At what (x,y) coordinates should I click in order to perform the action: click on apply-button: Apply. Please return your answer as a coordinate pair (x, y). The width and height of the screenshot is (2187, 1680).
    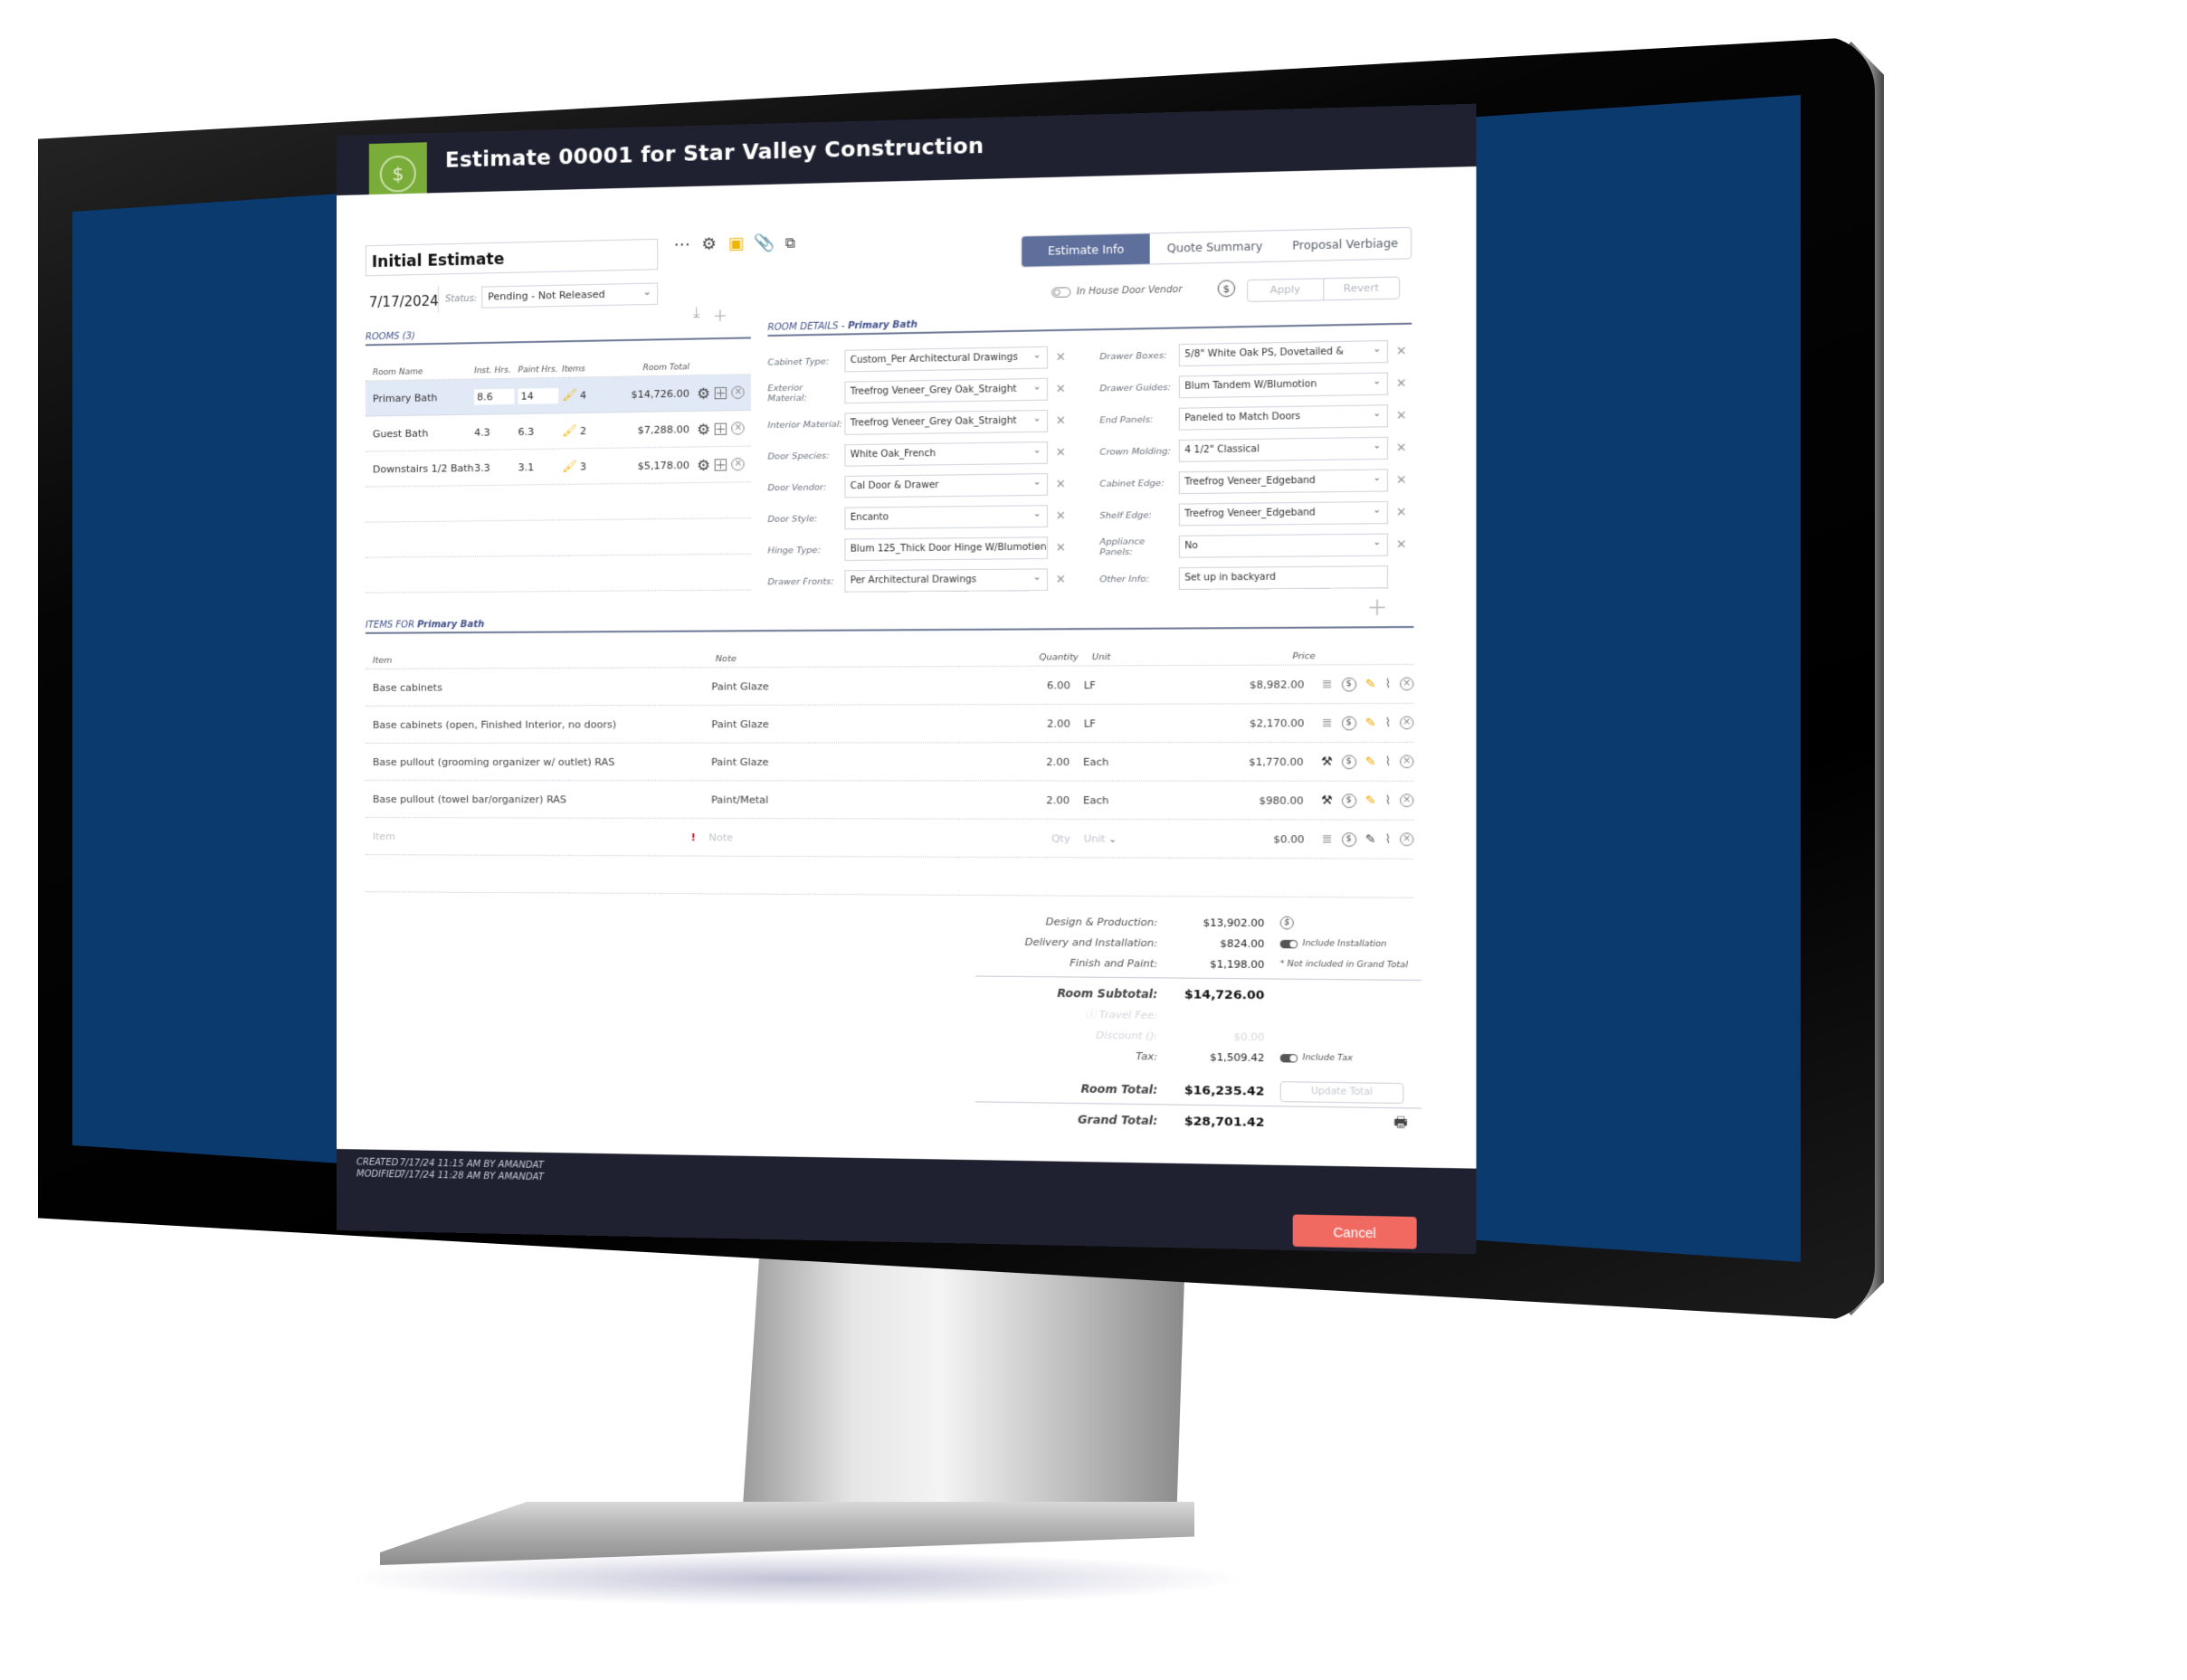
    Looking at the image, I should click on (1286, 290).